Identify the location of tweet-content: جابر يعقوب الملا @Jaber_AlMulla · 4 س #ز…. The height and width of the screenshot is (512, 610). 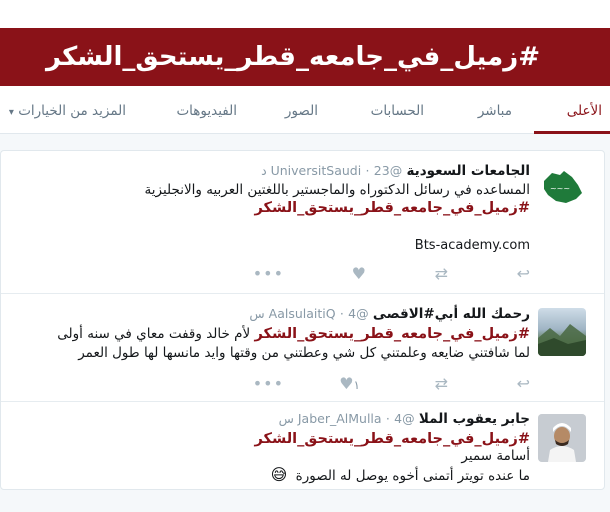
(310, 447).